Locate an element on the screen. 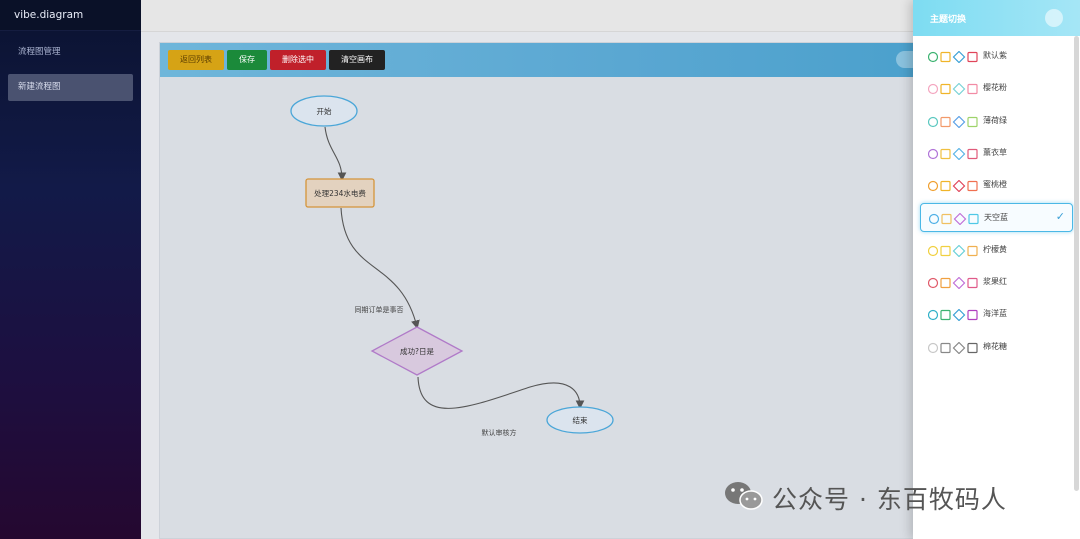  theme-option: 薰衣草 is located at coordinates (996, 153).